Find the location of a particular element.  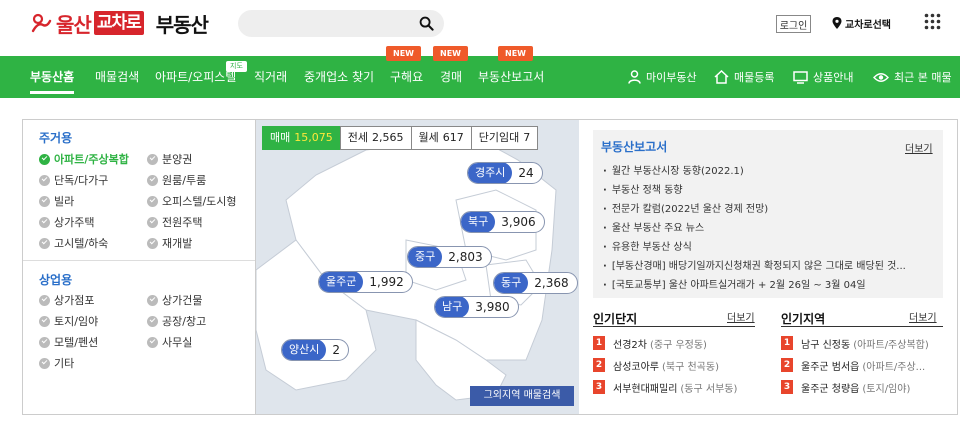

tab-monthly: 월세 617 is located at coordinates (441, 138).